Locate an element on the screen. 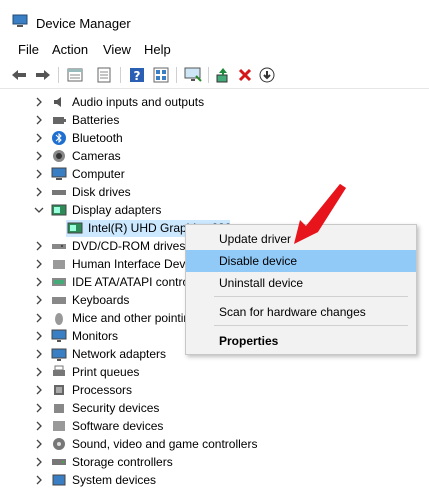  camera-icon is located at coordinates (59, 156).